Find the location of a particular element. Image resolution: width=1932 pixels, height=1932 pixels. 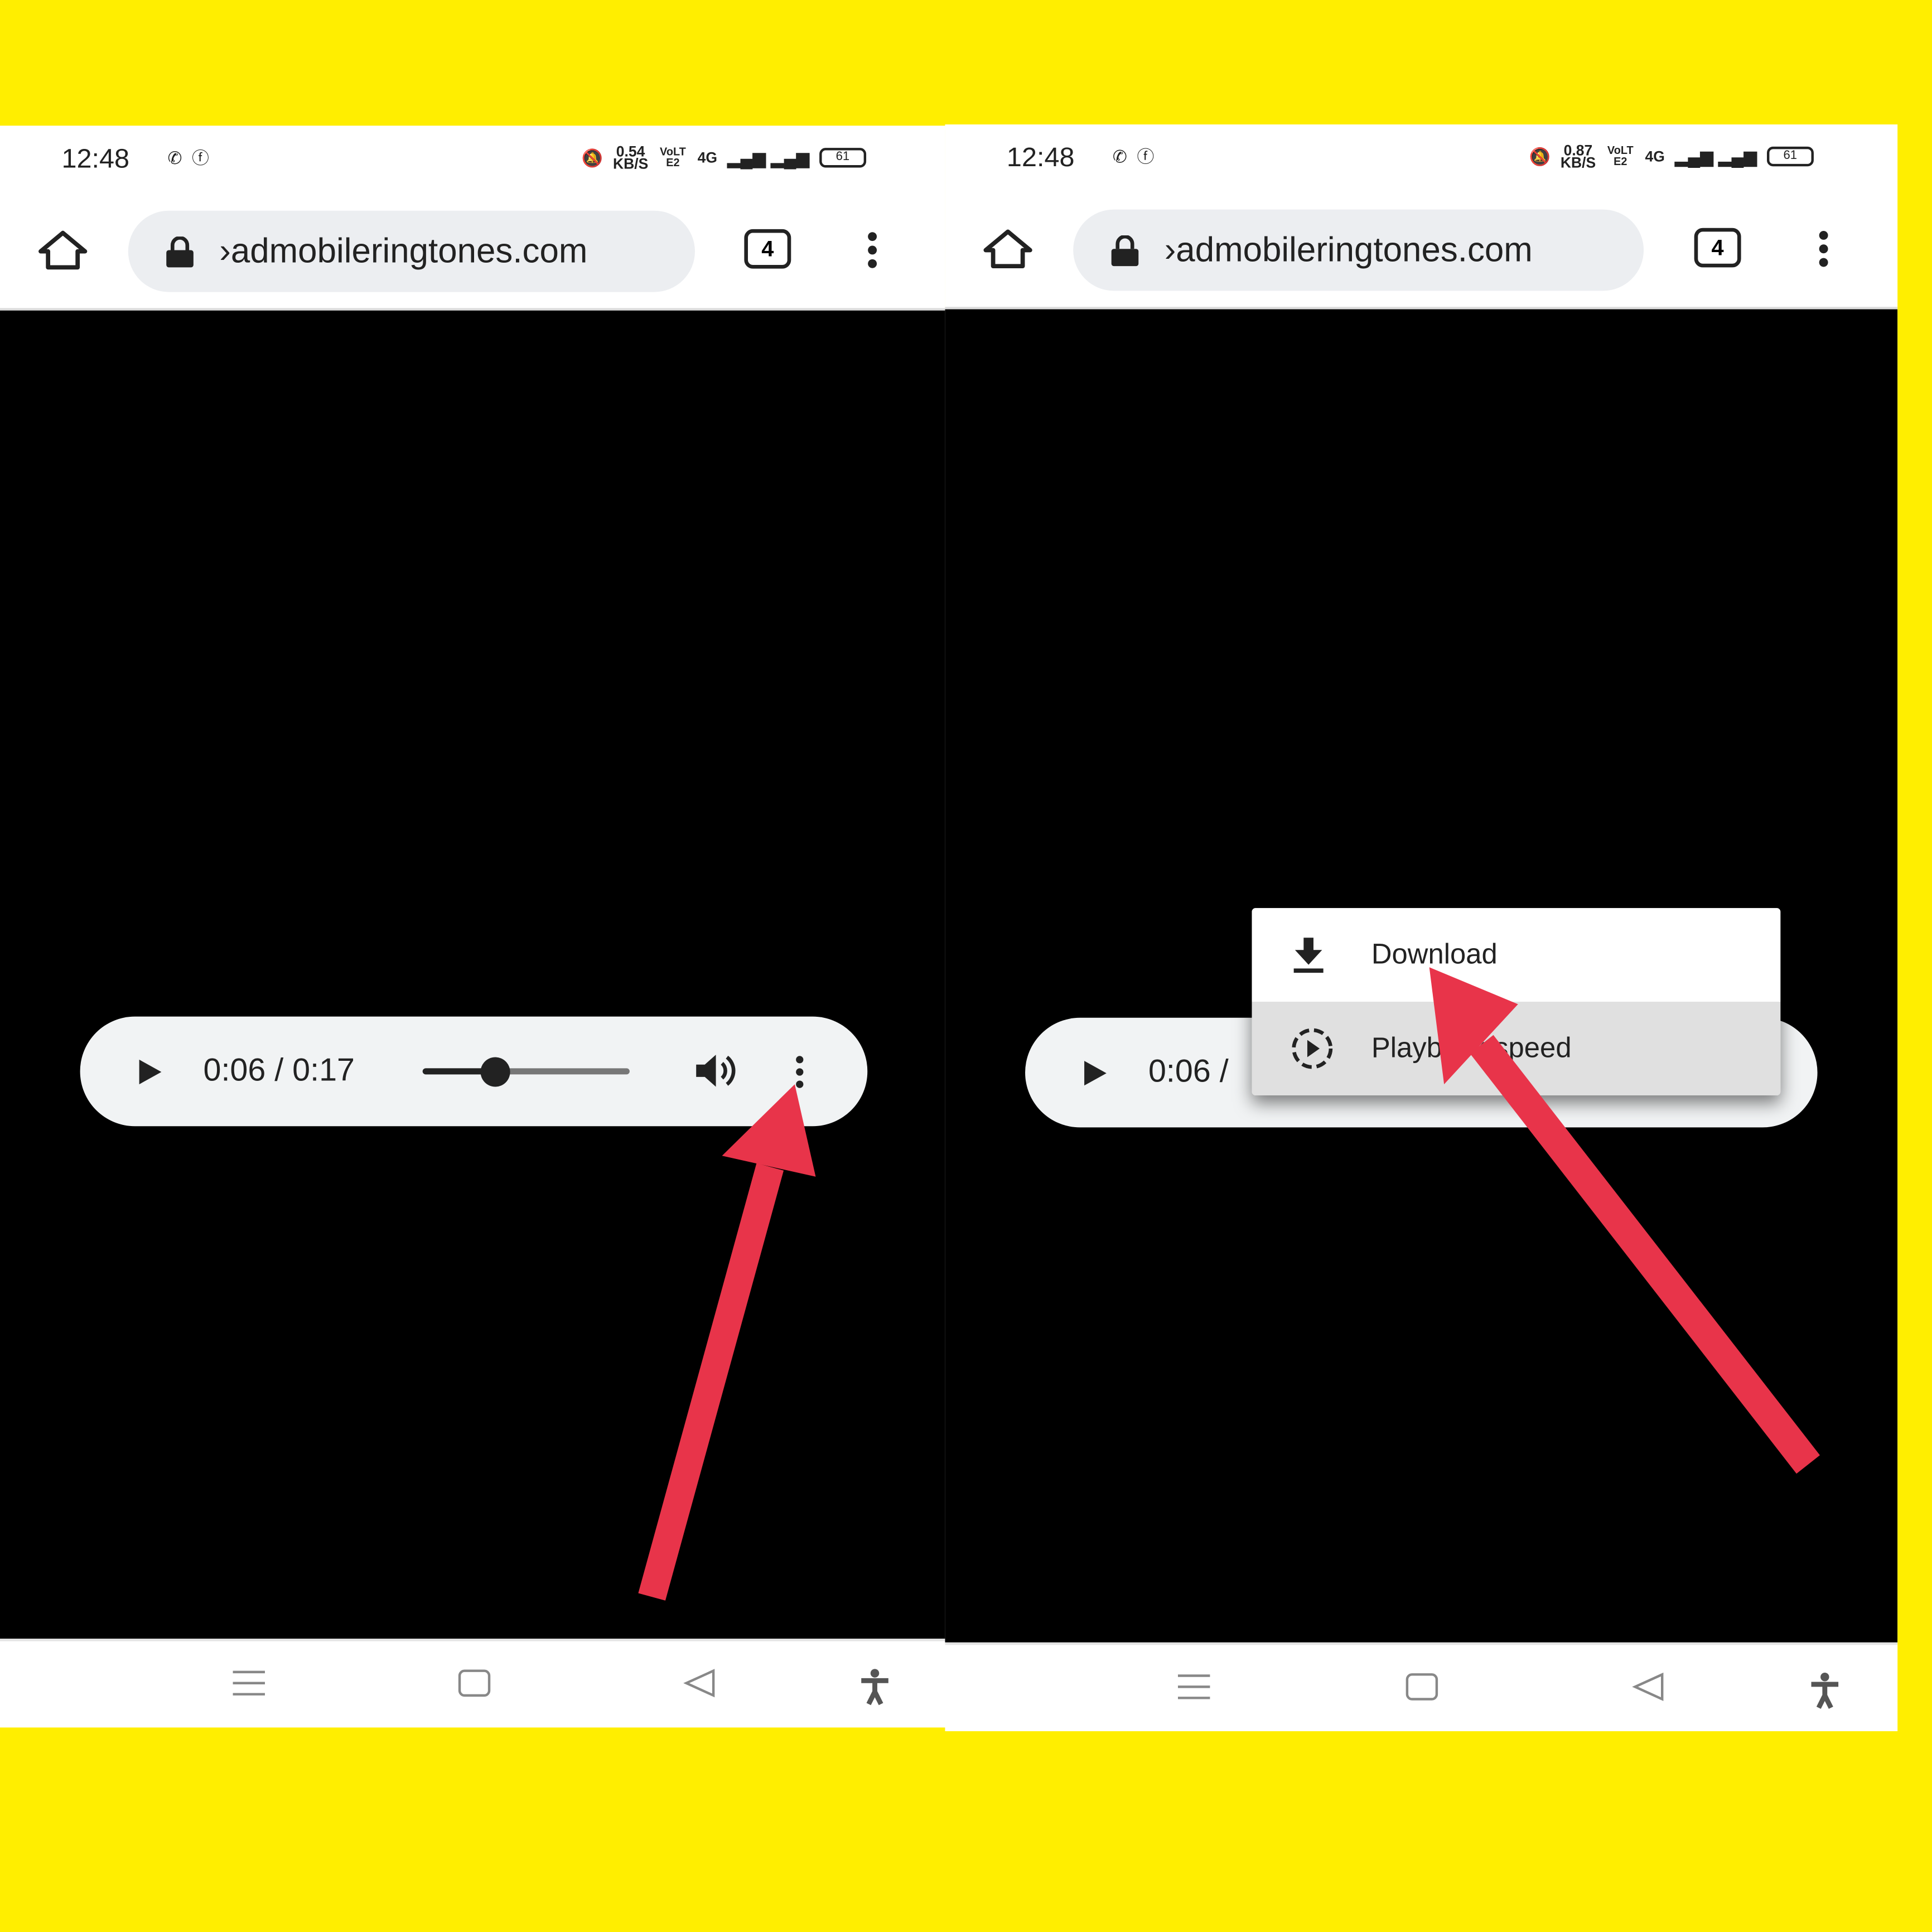

volume-icon is located at coordinates (716, 1070).